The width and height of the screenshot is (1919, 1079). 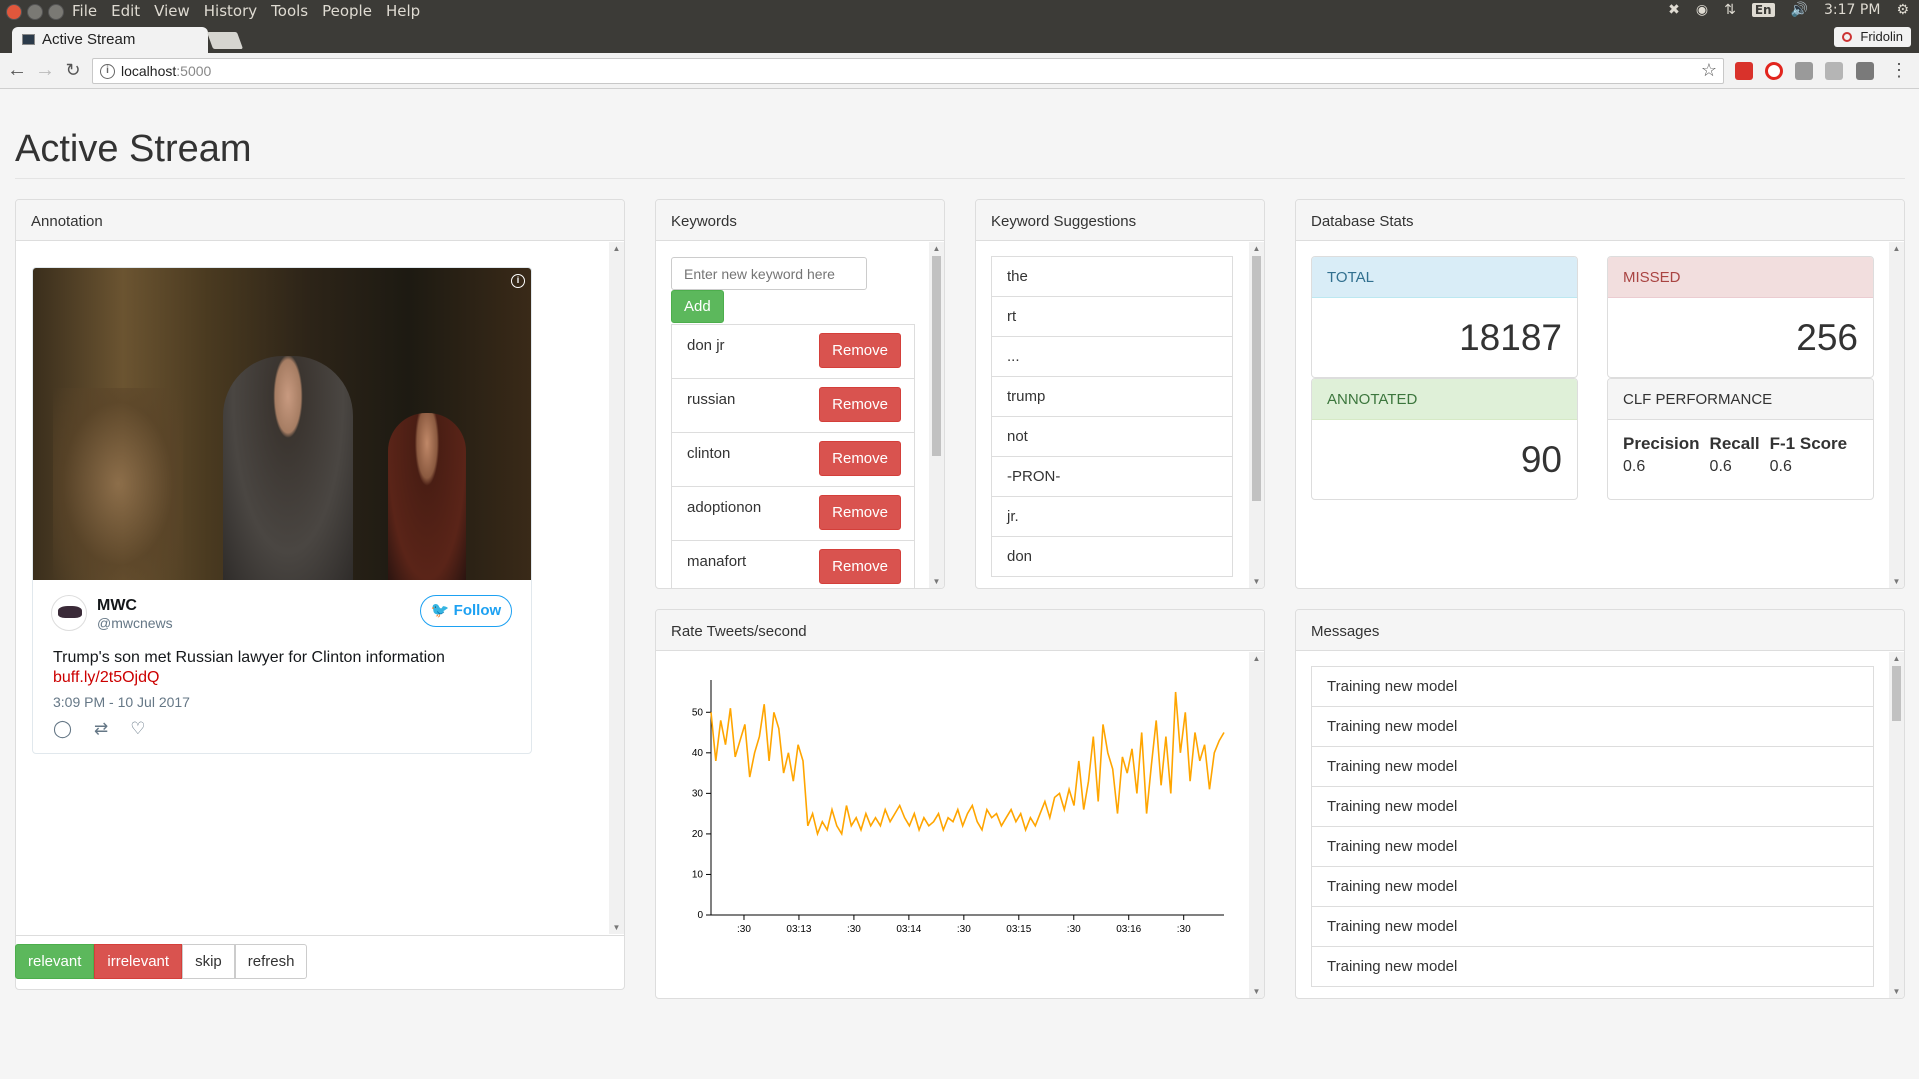 I want to click on relevant-button: relevant, so click(x=55, y=961).